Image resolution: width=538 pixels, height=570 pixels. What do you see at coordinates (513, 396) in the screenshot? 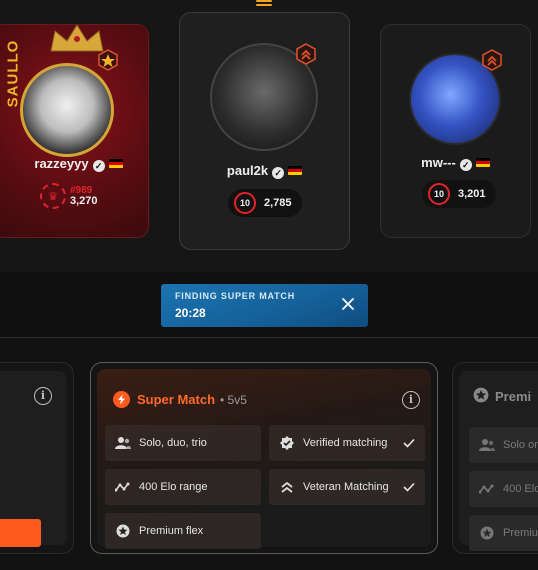
I see `mode-name: Premi` at bounding box center [513, 396].